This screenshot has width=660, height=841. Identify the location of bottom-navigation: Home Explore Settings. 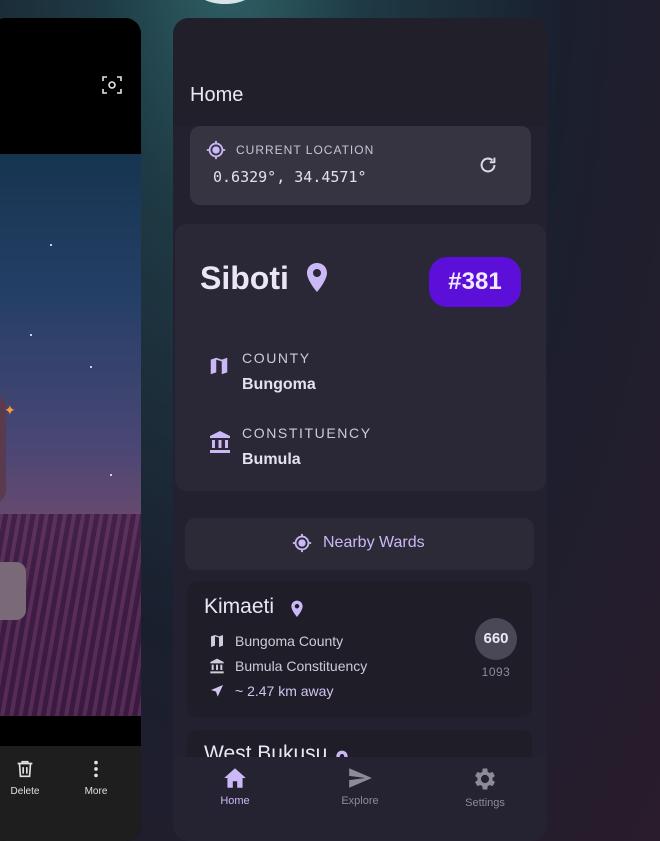
(360, 799).